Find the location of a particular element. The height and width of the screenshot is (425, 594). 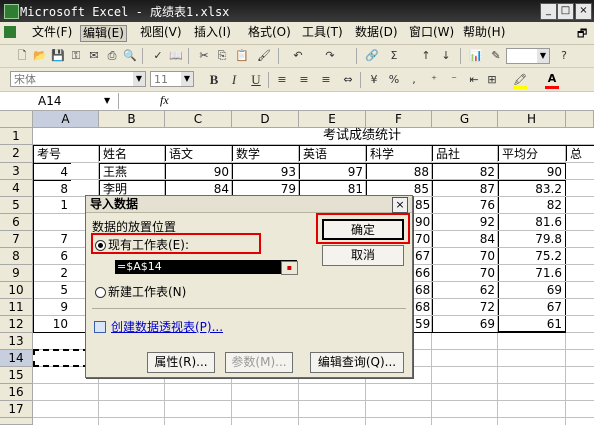

cell-g6: 92 is located at coordinates (465, 222).